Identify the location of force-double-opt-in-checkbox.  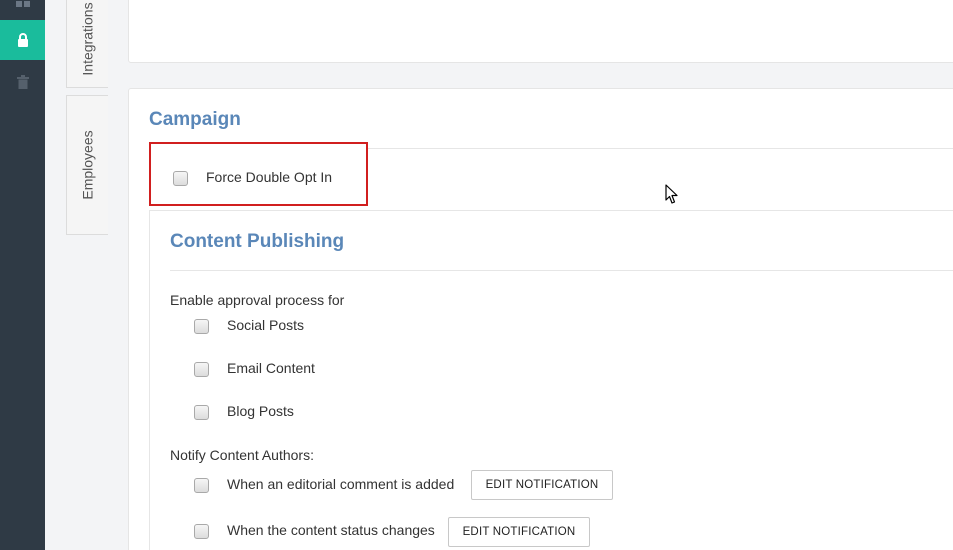
(180, 178).